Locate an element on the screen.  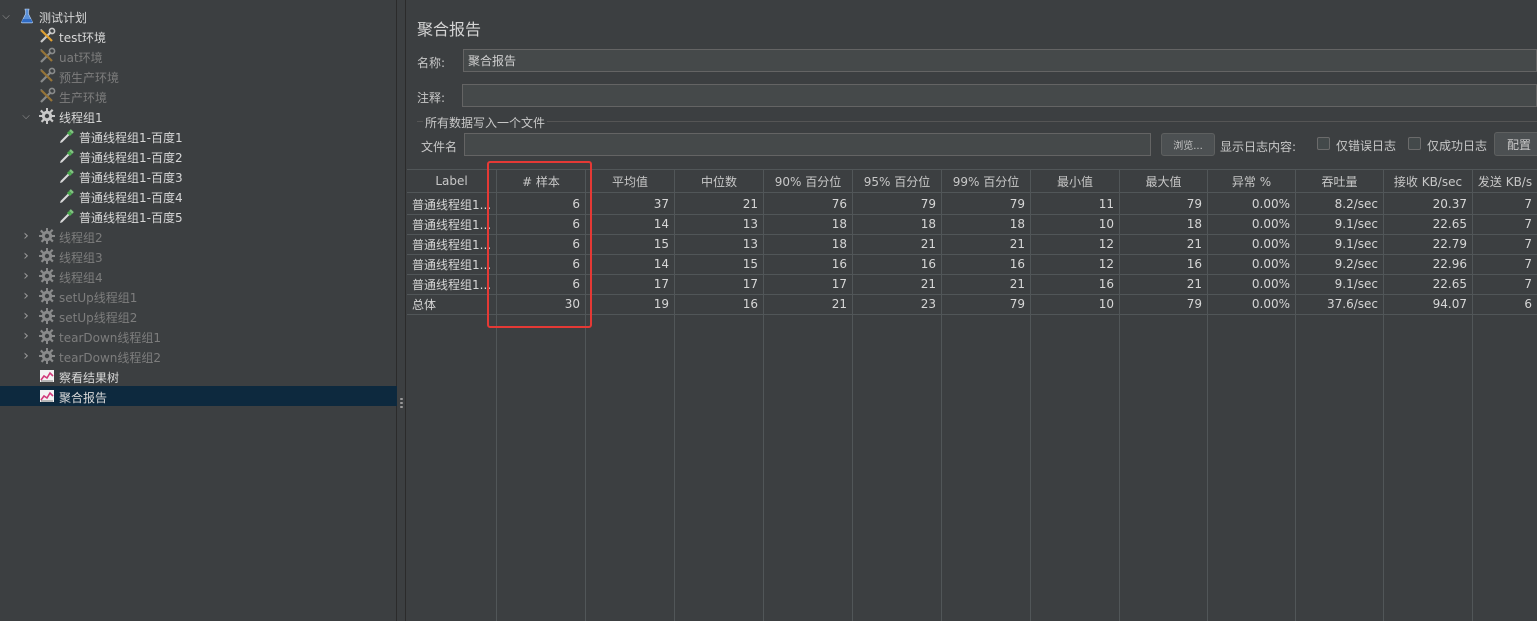
tree-item: 普通线程组1-百度1 is located at coordinates (198, 136).